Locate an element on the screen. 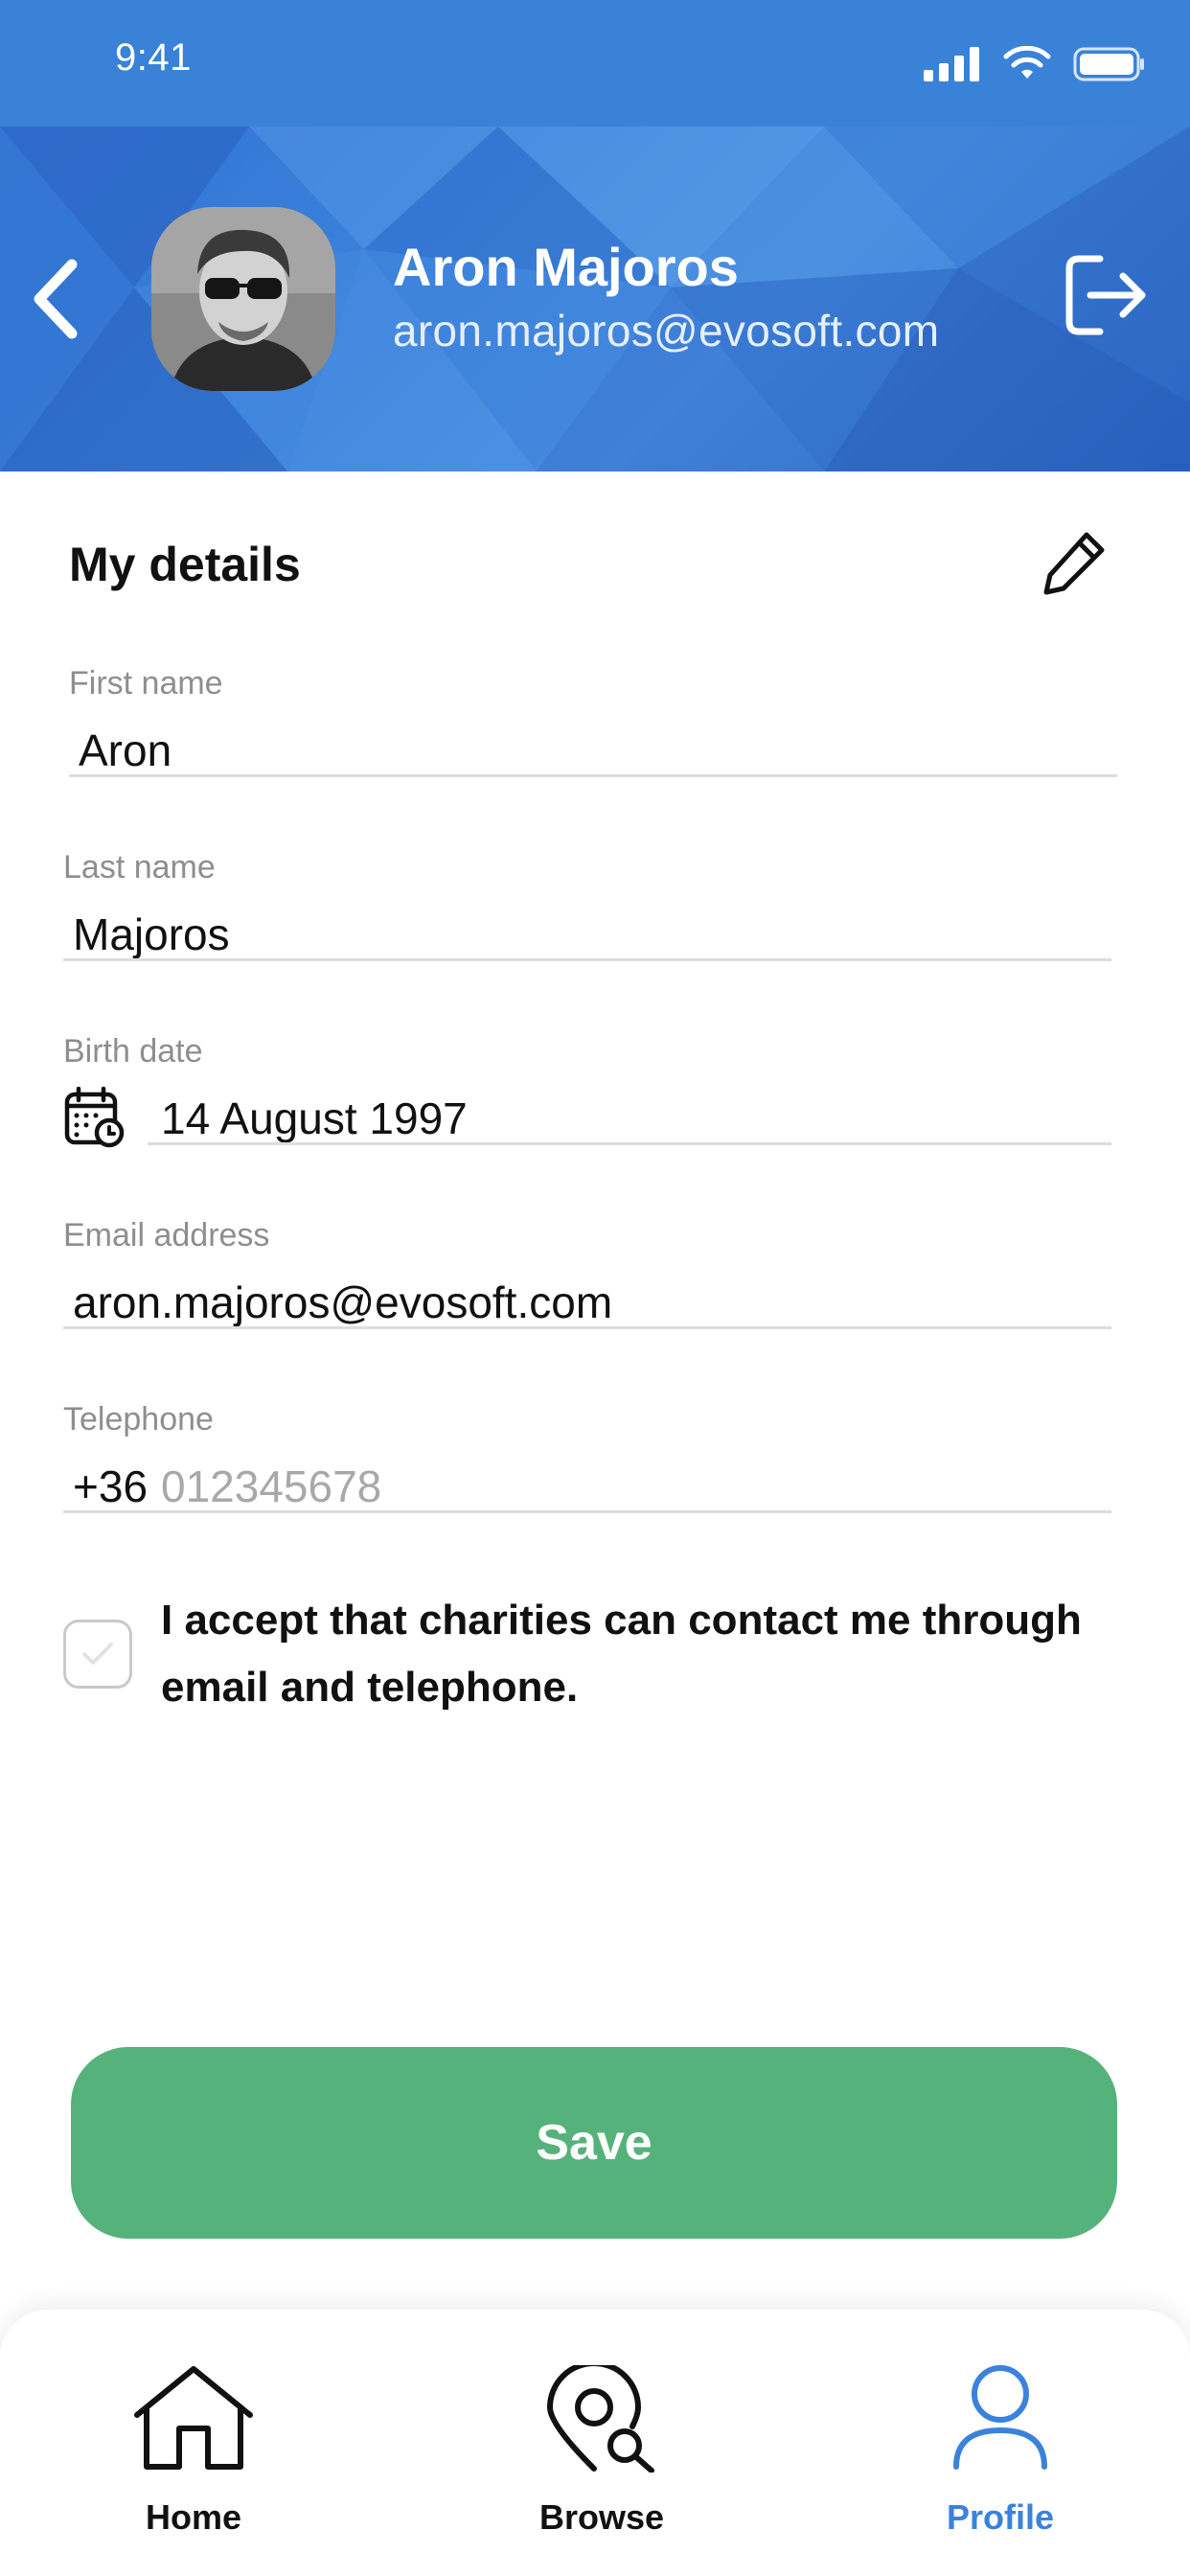 The image size is (1190, 2576). tab-bar: Home Browse Profile is located at coordinates (595, 2443).